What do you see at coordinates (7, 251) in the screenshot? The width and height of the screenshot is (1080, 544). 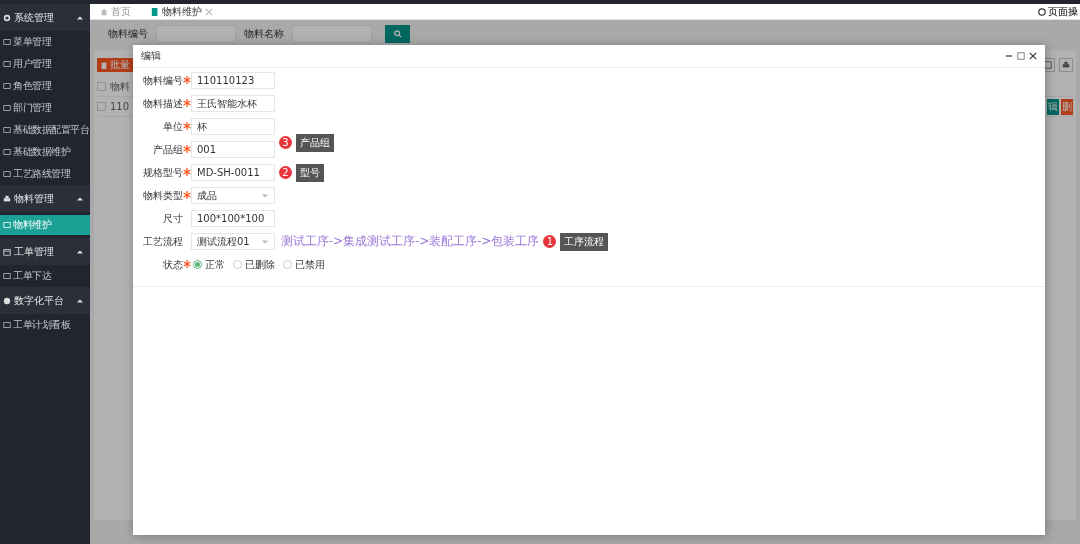 I see `calendar-icon` at bounding box center [7, 251].